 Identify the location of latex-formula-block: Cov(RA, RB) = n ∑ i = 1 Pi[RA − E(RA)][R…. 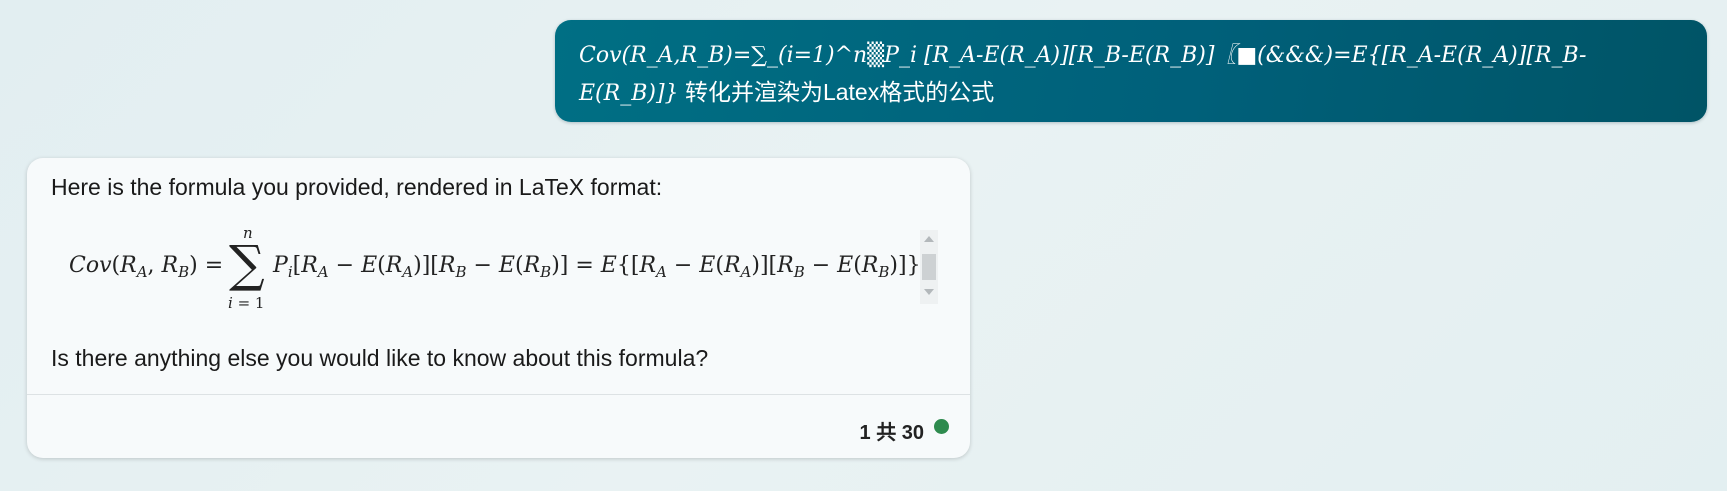
(498, 270).